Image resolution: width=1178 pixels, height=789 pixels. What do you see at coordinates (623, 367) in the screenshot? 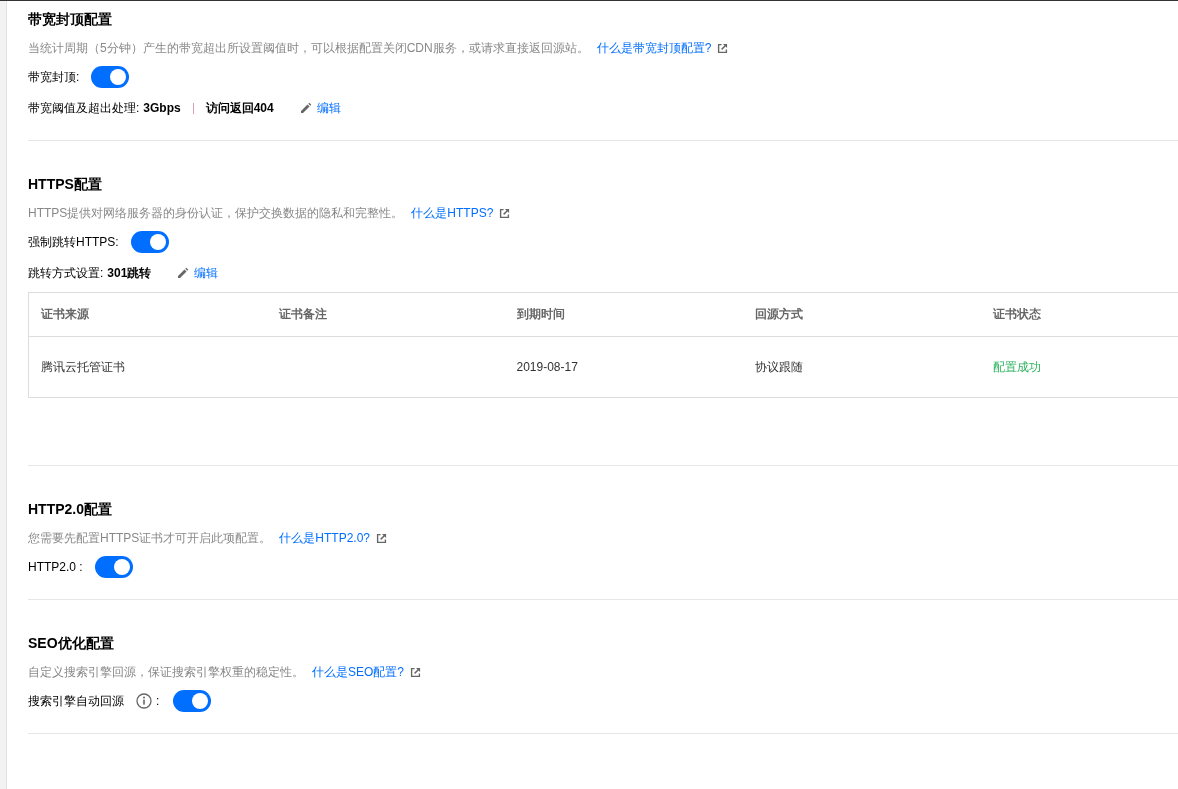
I see `table-cell: 2019-08-17` at bounding box center [623, 367].